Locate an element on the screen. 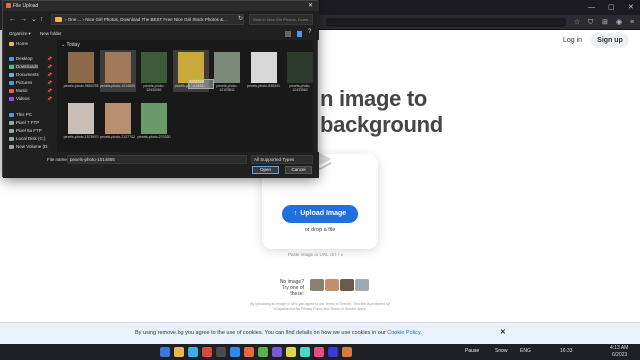  preview-pane-icon is located at coordinates (299, 34).